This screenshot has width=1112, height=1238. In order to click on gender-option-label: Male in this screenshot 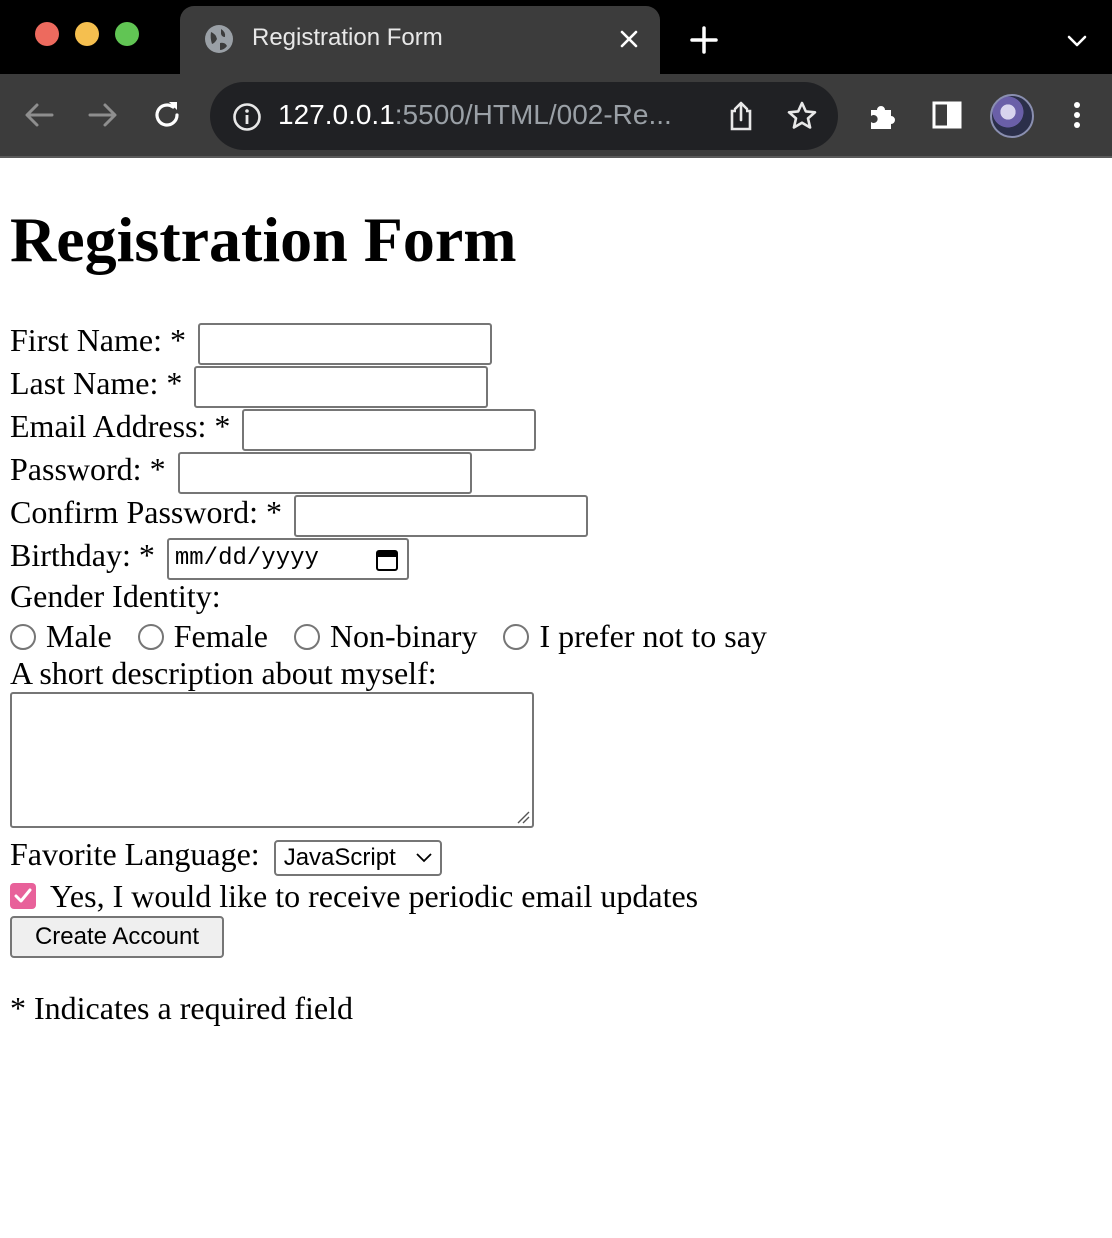, I will do `click(79, 636)`.